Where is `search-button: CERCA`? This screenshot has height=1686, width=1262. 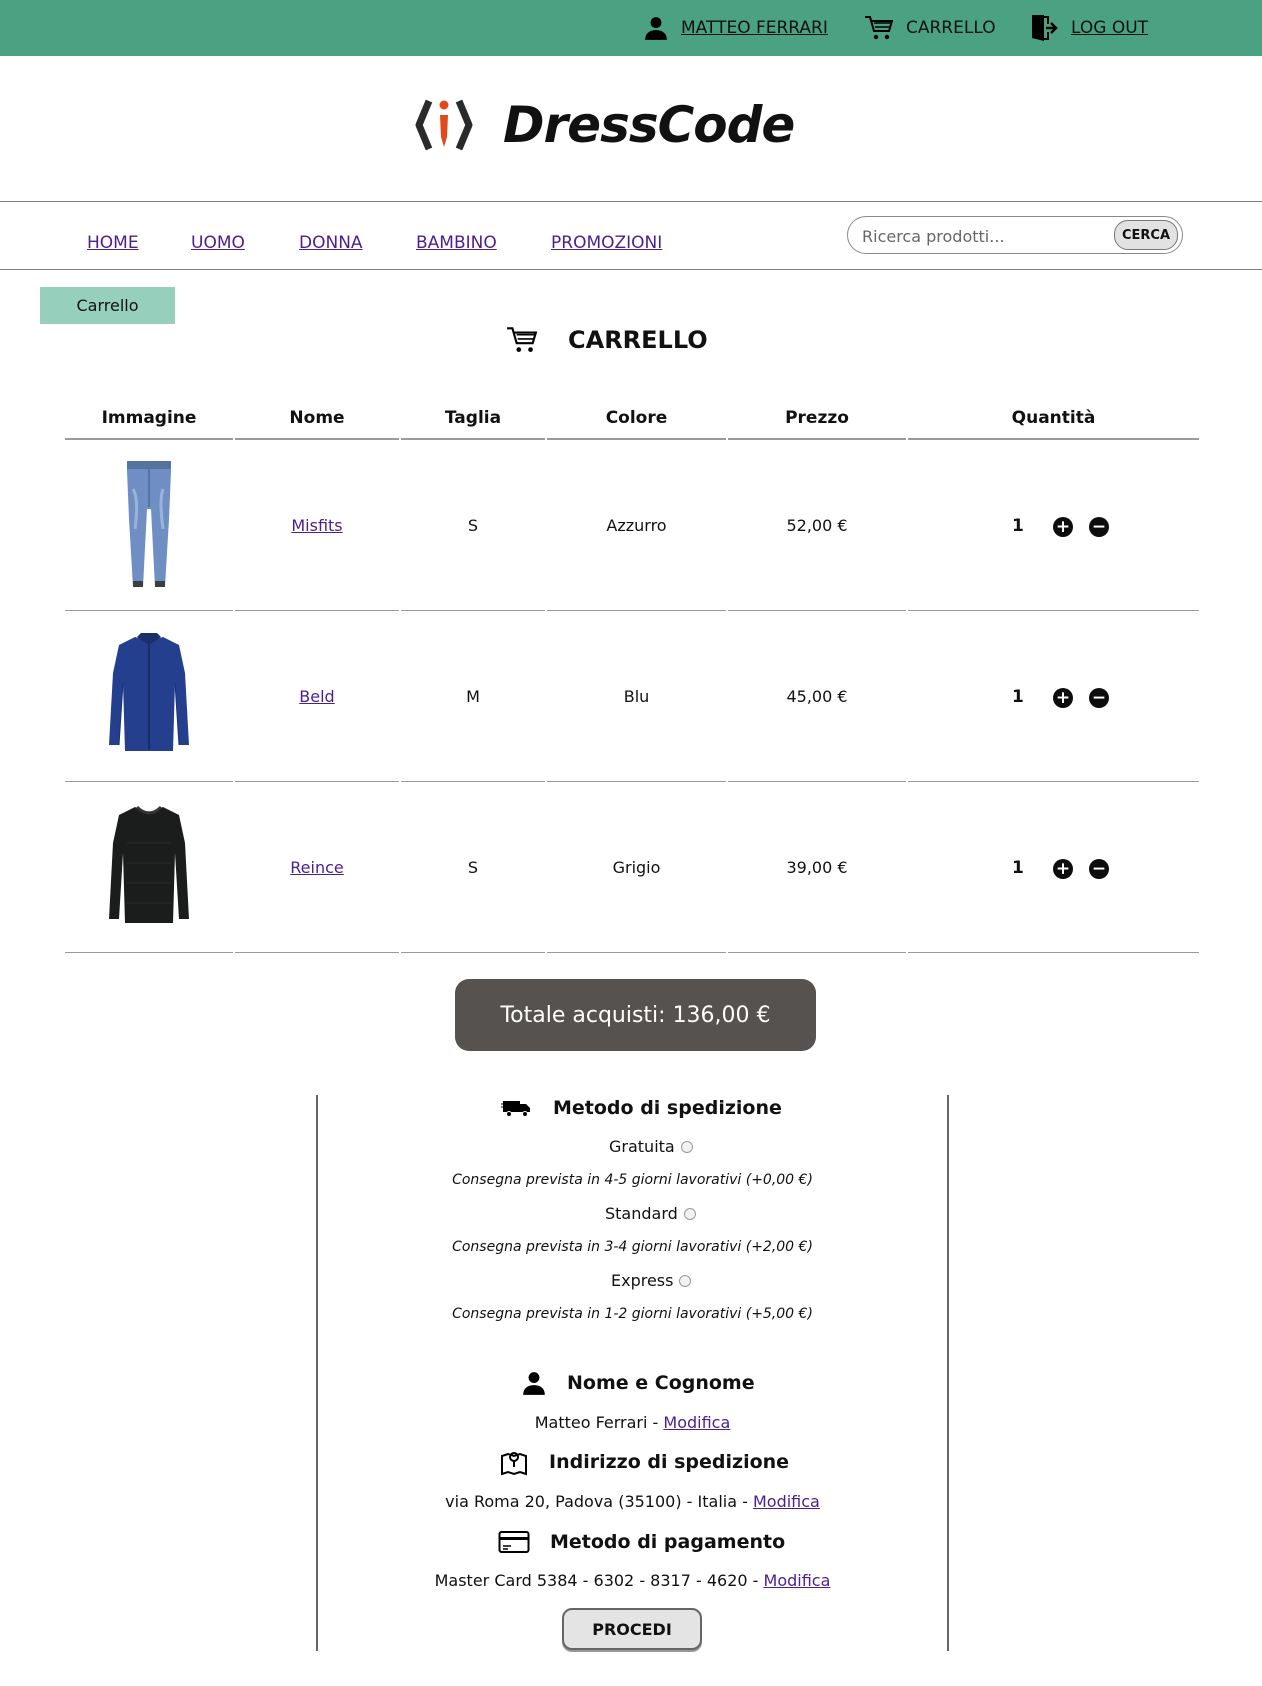 search-button: CERCA is located at coordinates (1146, 235).